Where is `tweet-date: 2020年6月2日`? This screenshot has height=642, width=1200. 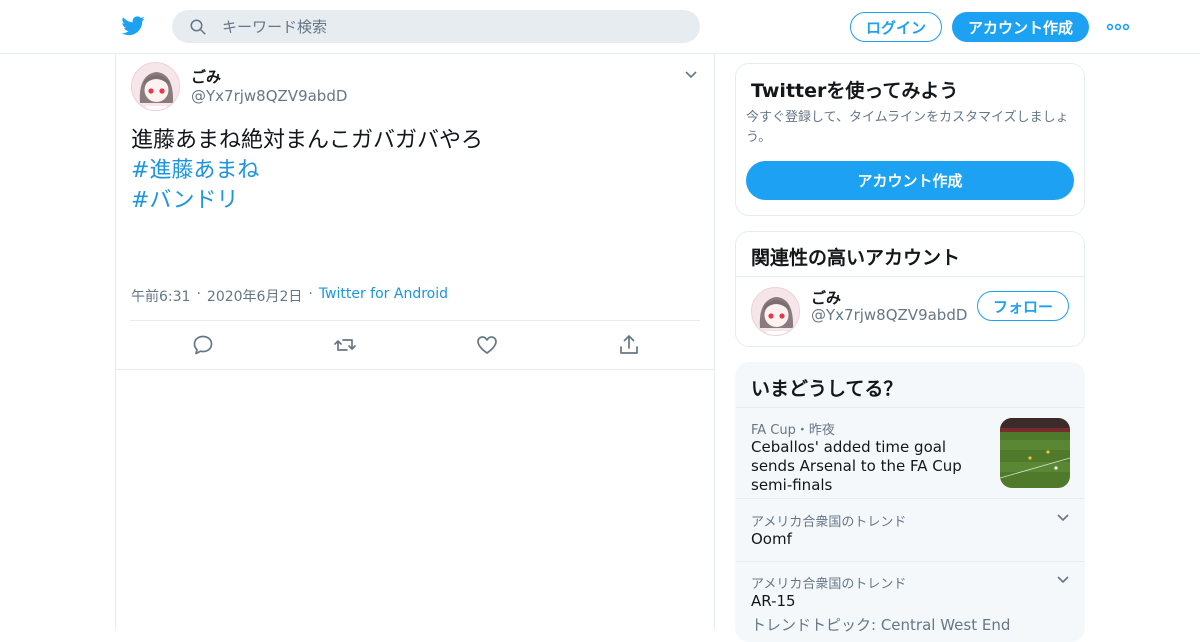 tweet-date: 2020年6月2日 is located at coordinates (254, 296).